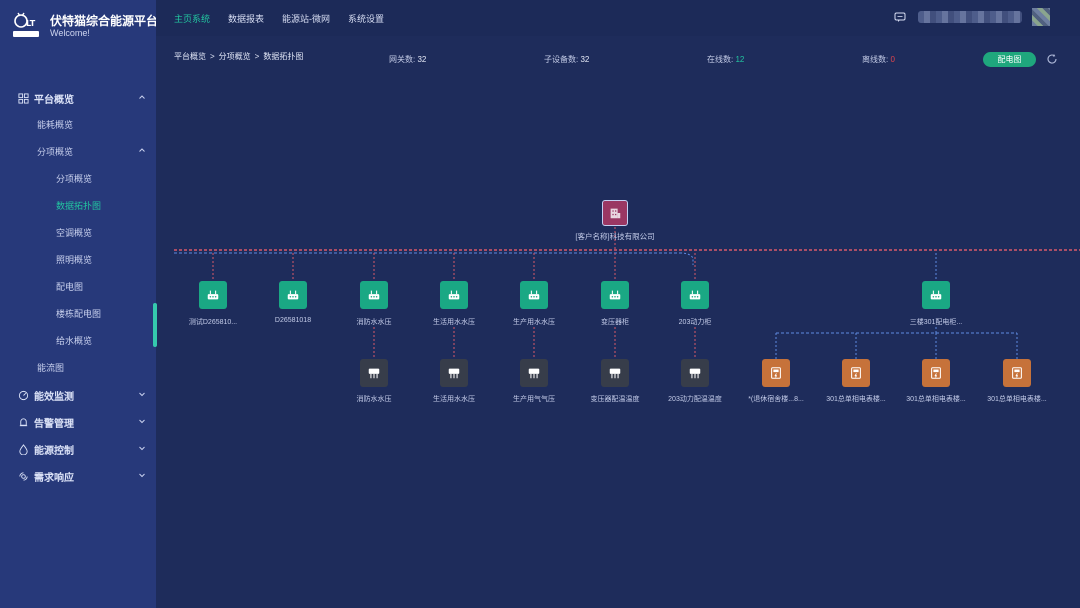 The image size is (1080, 608). I want to click on sidebar-item: 能效监测, so click(78, 395).